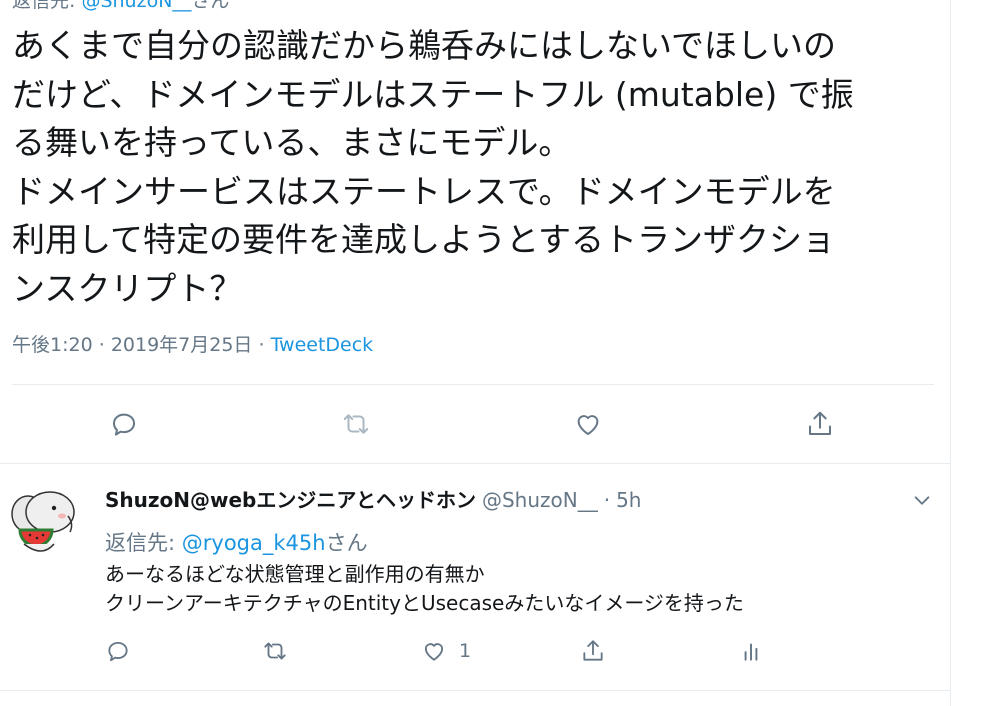  What do you see at coordinates (52, 345) in the screenshot?
I see `tweet-time: 午後1:20` at bounding box center [52, 345].